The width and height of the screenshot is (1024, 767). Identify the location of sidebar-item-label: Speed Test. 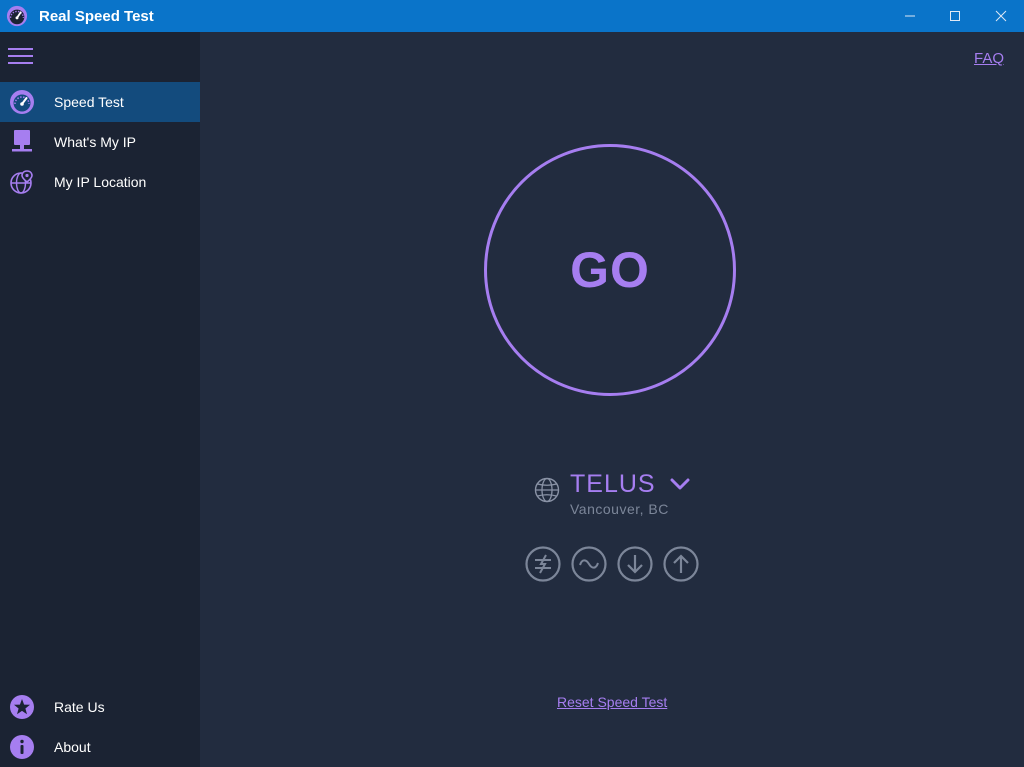
(89, 102).